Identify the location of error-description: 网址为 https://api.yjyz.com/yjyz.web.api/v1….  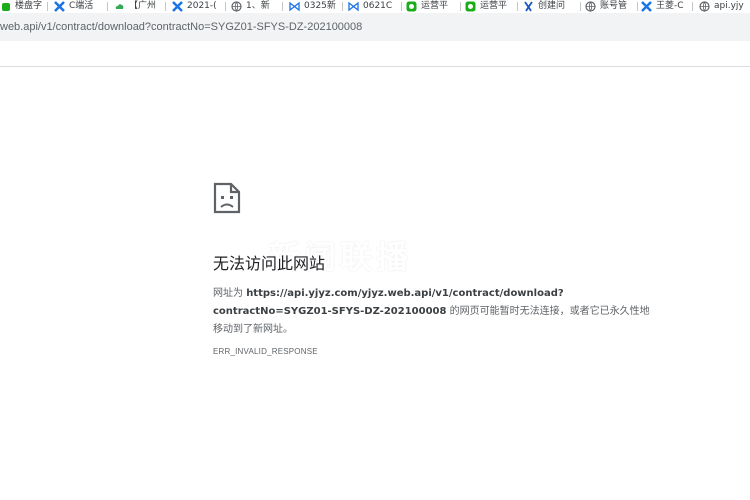
(438, 312).